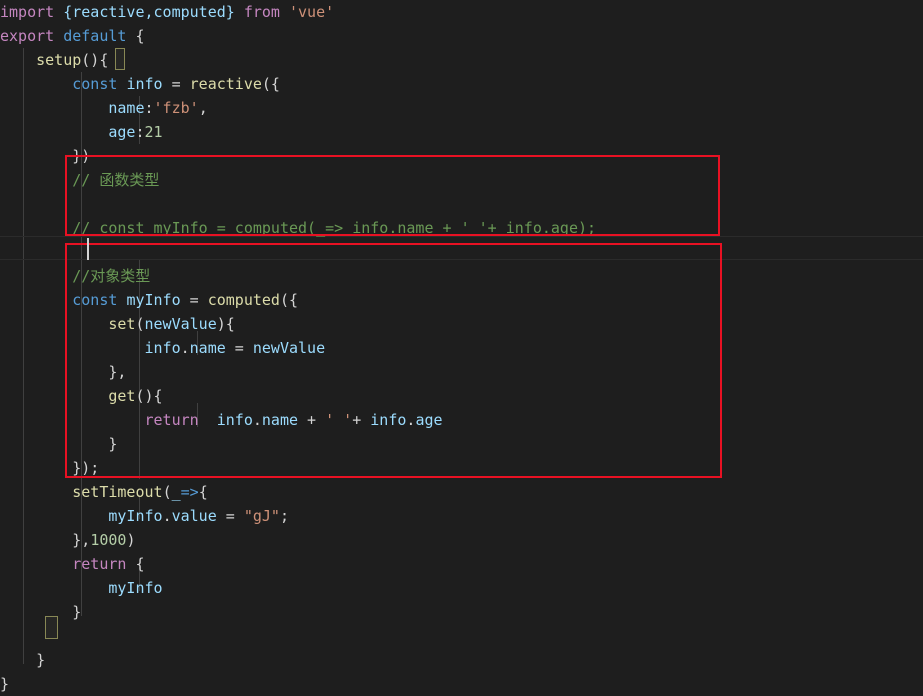 This screenshot has height=696, width=923. Describe the element at coordinates (149, 12) in the screenshot. I see `code-token: {reactive,computed}` at that location.